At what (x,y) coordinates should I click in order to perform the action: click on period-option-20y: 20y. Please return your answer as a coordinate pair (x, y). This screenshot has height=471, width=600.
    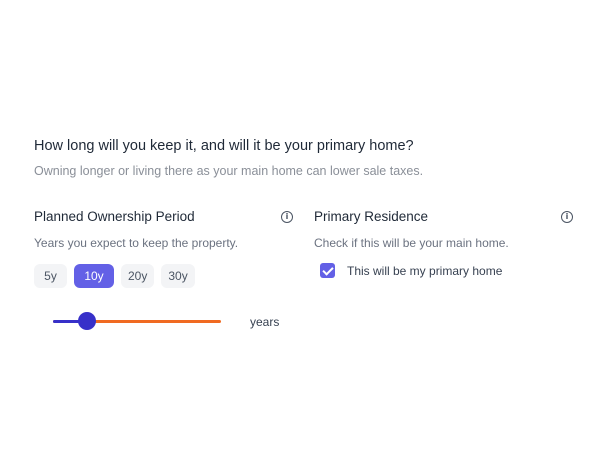
    Looking at the image, I should click on (138, 276).